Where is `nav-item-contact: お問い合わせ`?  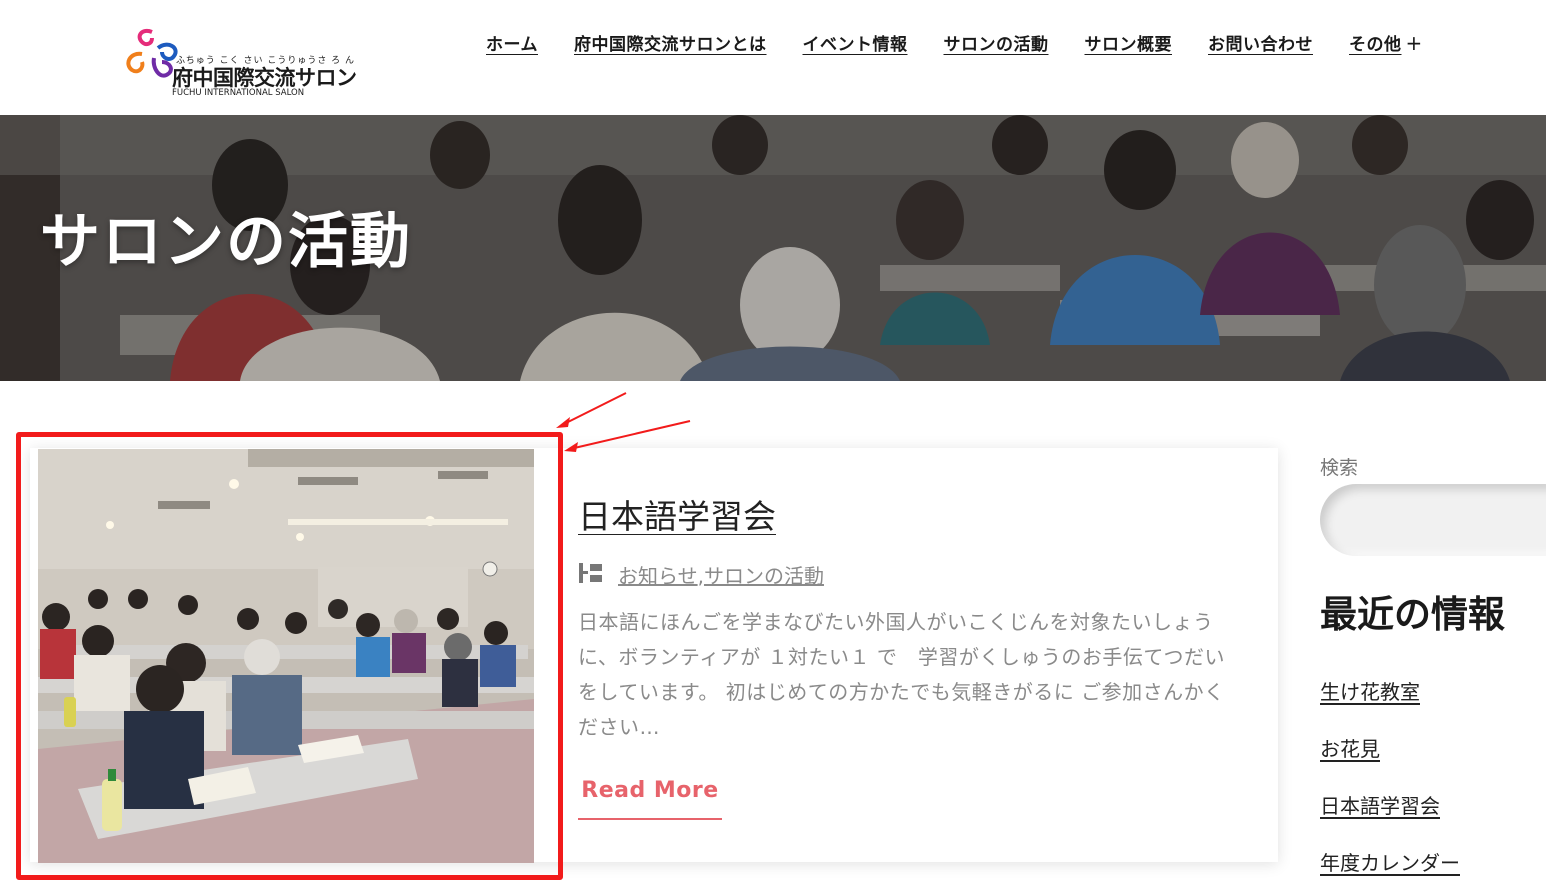
nav-item-contact: お問い合わせ is located at coordinates (1260, 42).